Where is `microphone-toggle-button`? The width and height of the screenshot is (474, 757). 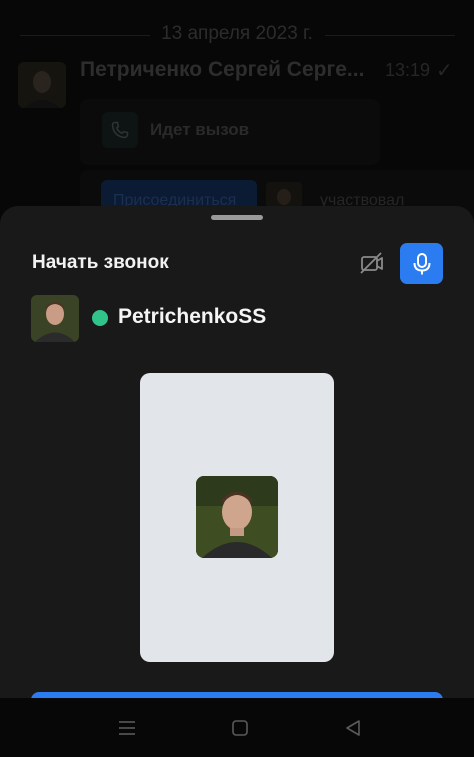
microphone-toggle-button is located at coordinates (421, 263).